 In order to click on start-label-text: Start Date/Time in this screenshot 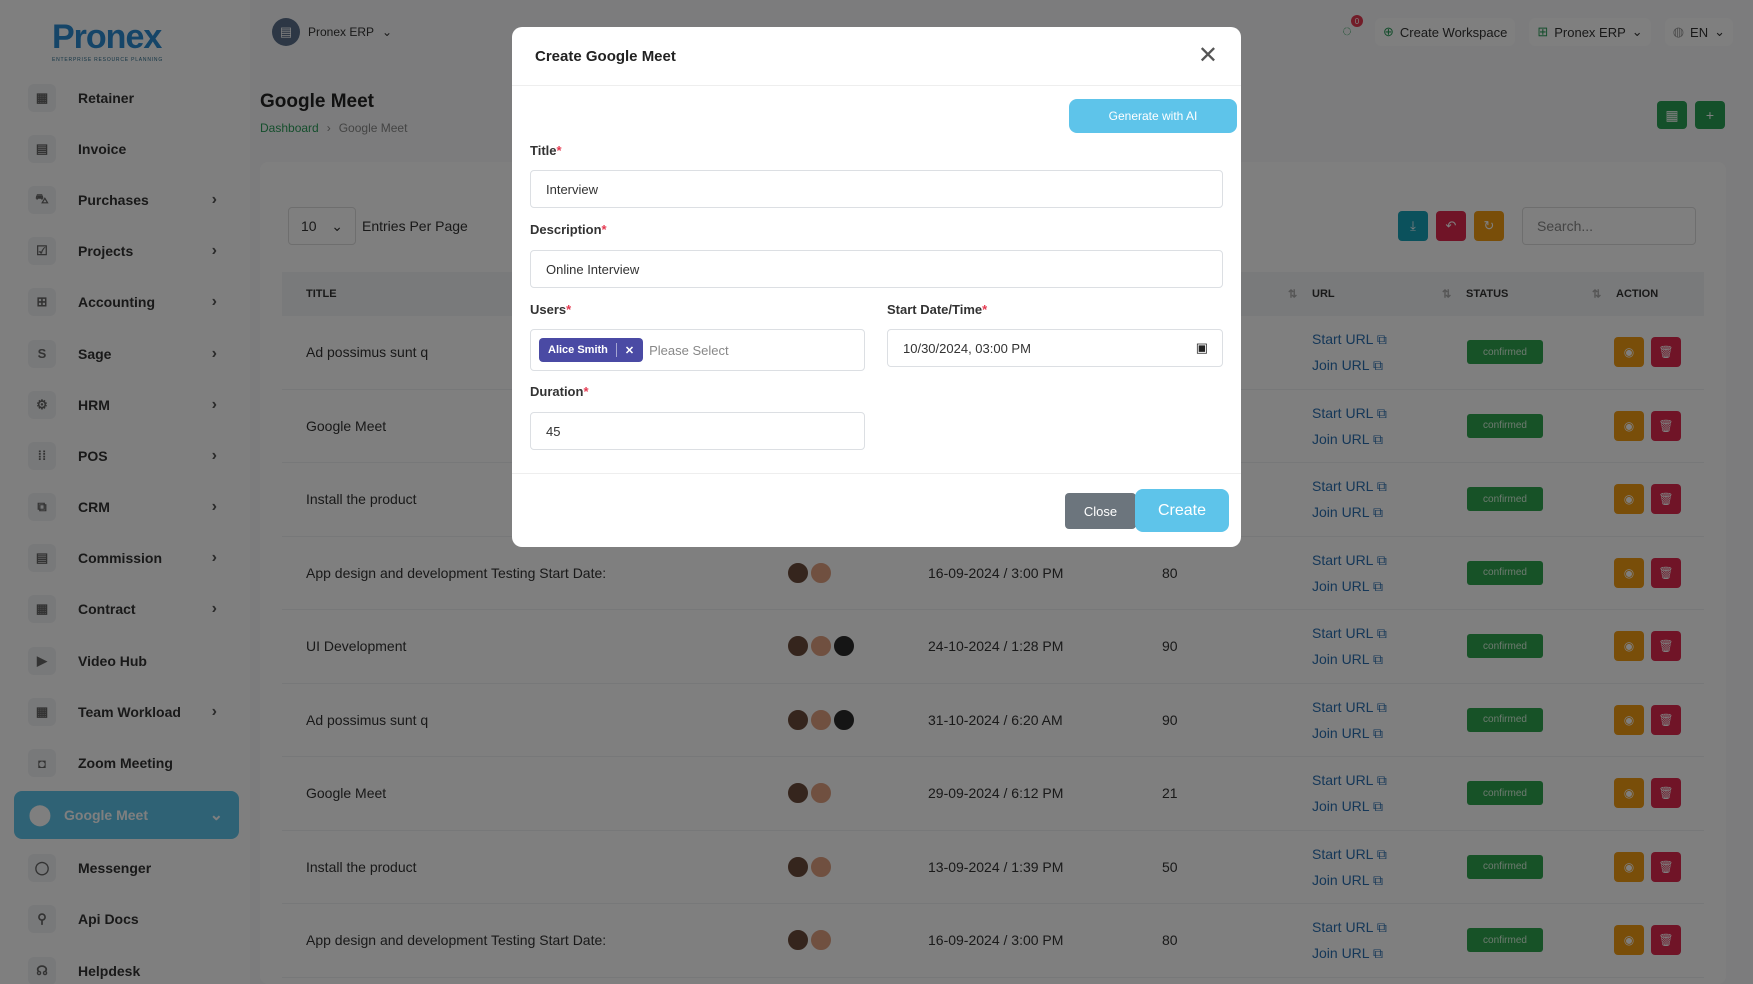, I will do `click(935, 309)`.